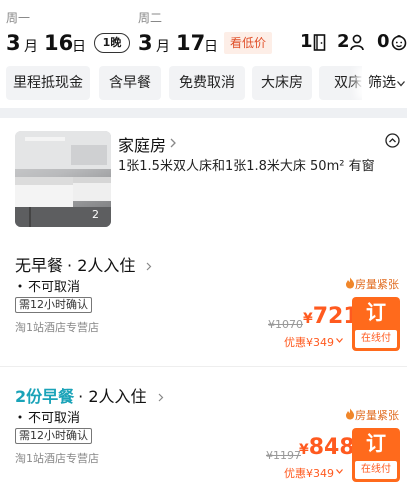 This screenshot has height=500, width=407. I want to click on checkout-month-unit: 月, so click(163, 47).